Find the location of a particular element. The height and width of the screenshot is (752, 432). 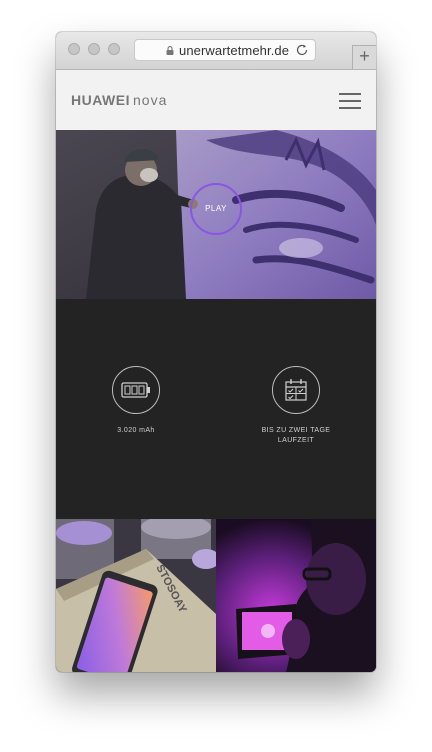

browser-toolbar: unerwartetmehr.de + is located at coordinates (216, 51).